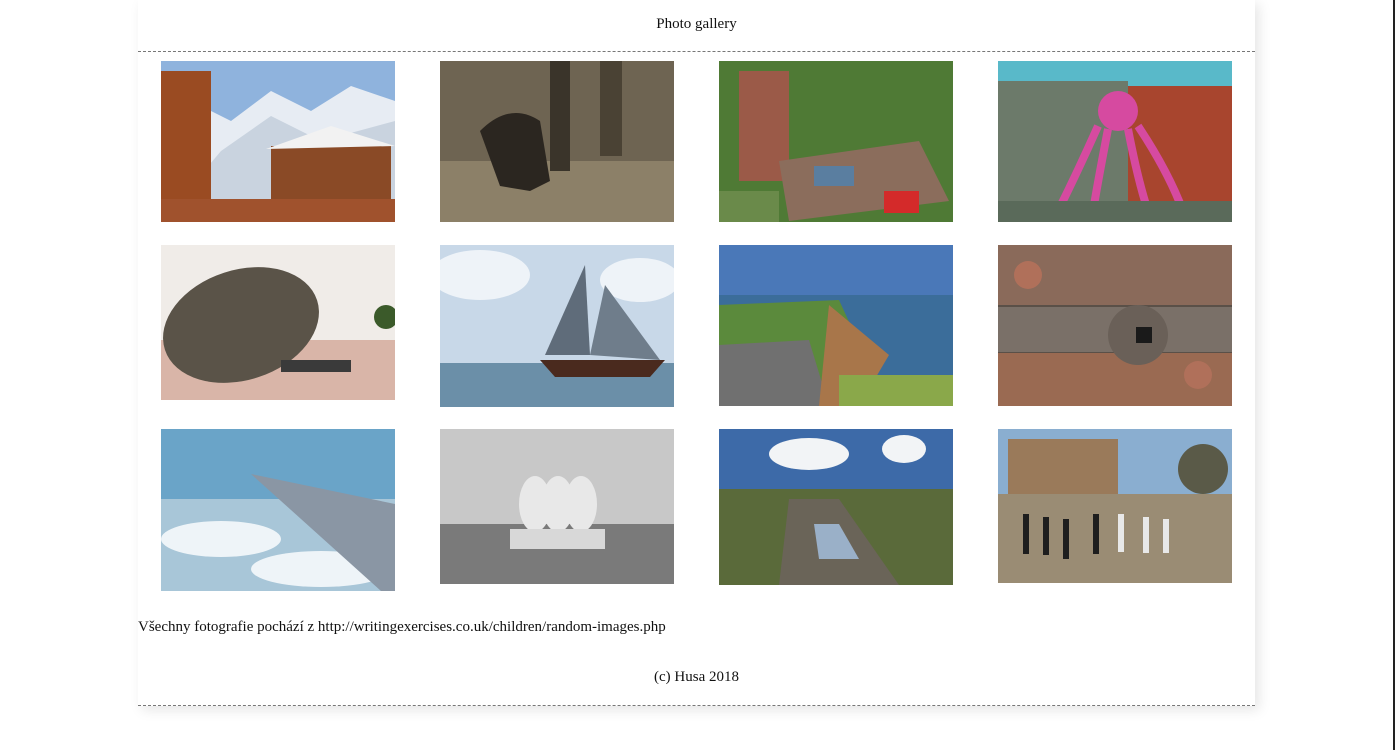  What do you see at coordinates (696, 677) in the screenshot?
I see `copyright-text: (c) Husa 2018` at bounding box center [696, 677].